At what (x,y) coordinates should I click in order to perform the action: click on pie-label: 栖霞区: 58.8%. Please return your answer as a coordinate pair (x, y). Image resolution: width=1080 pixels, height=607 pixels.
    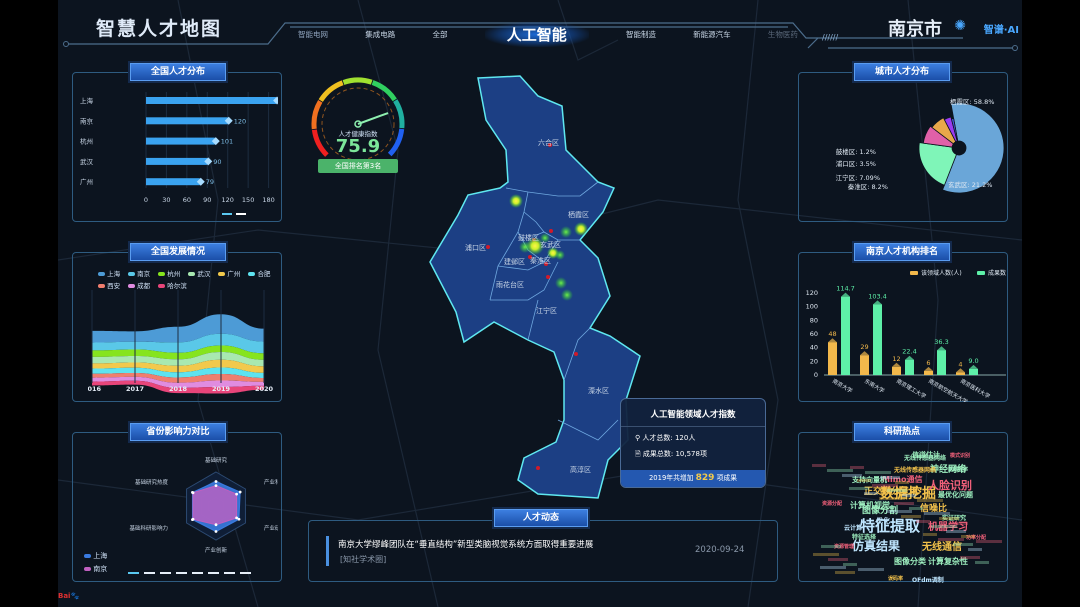
    Looking at the image, I should click on (972, 101).